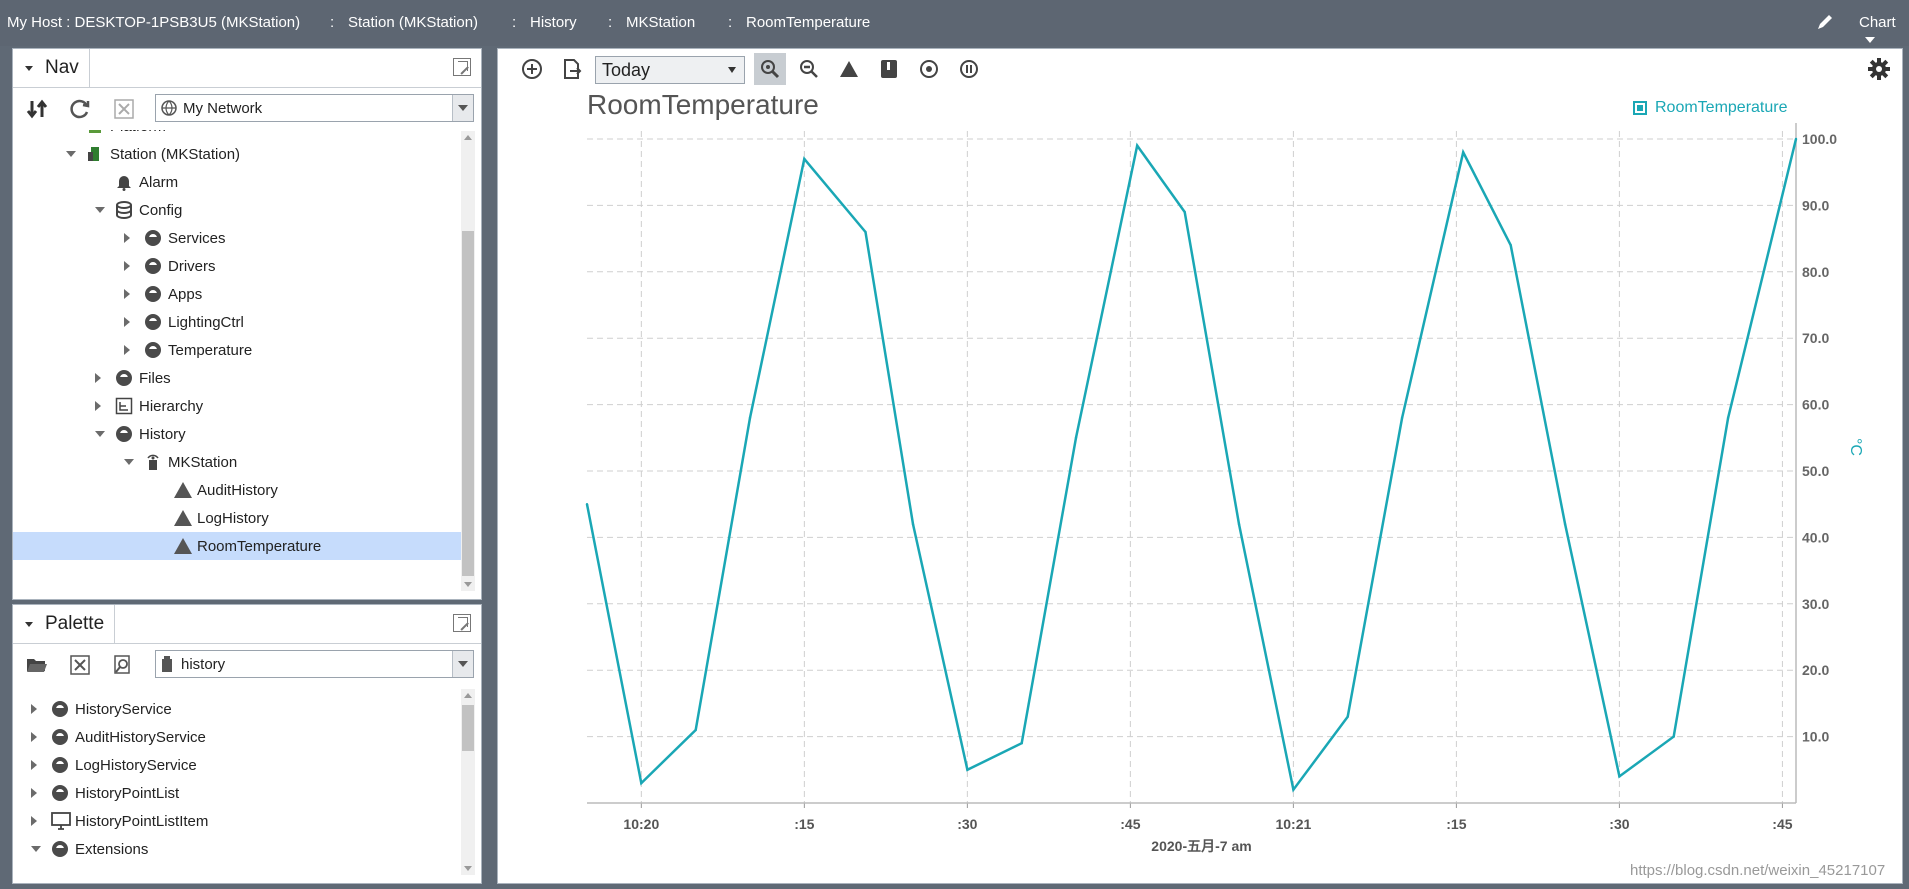 The image size is (1909, 889). What do you see at coordinates (413, 22) in the screenshot?
I see `crumb-station: Station (MKStation)` at bounding box center [413, 22].